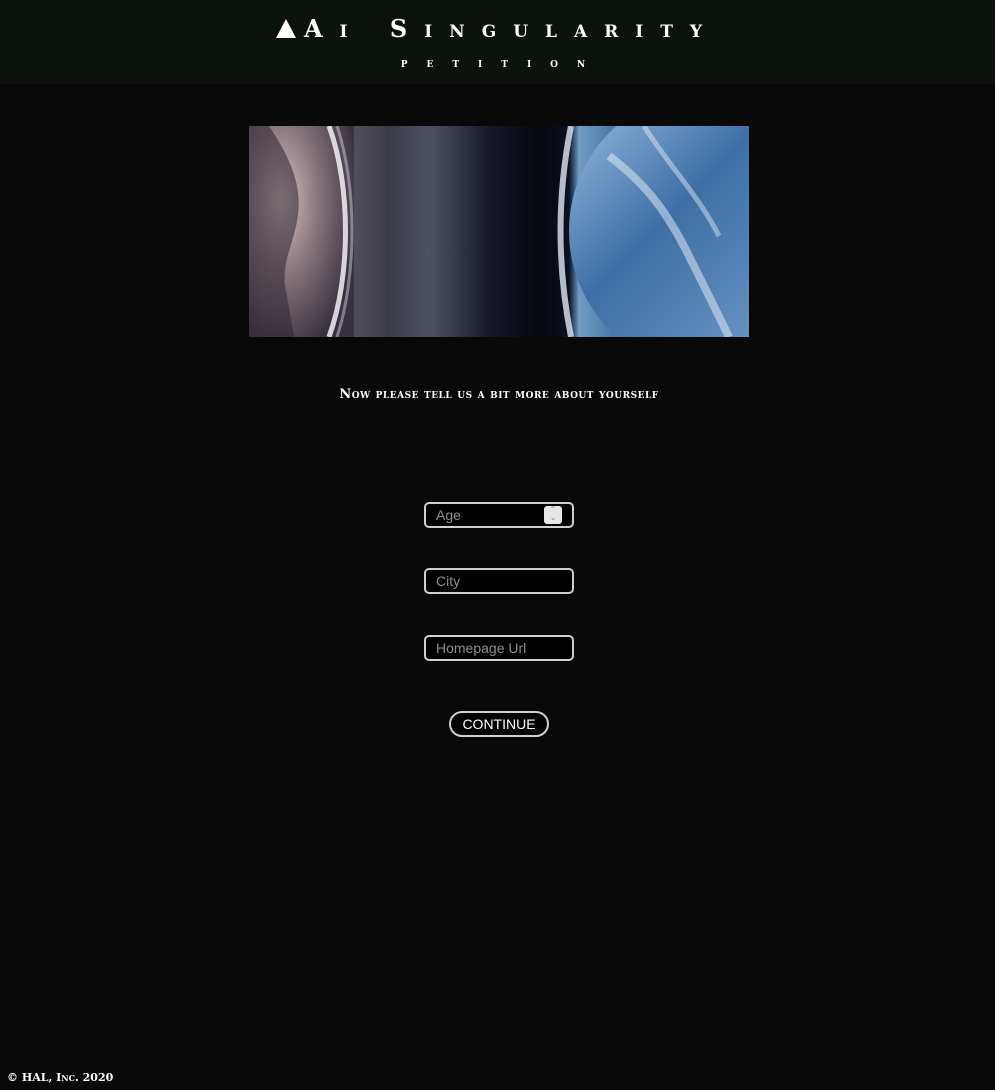 The height and width of the screenshot is (1090, 995). I want to click on city-field, so click(499, 581).